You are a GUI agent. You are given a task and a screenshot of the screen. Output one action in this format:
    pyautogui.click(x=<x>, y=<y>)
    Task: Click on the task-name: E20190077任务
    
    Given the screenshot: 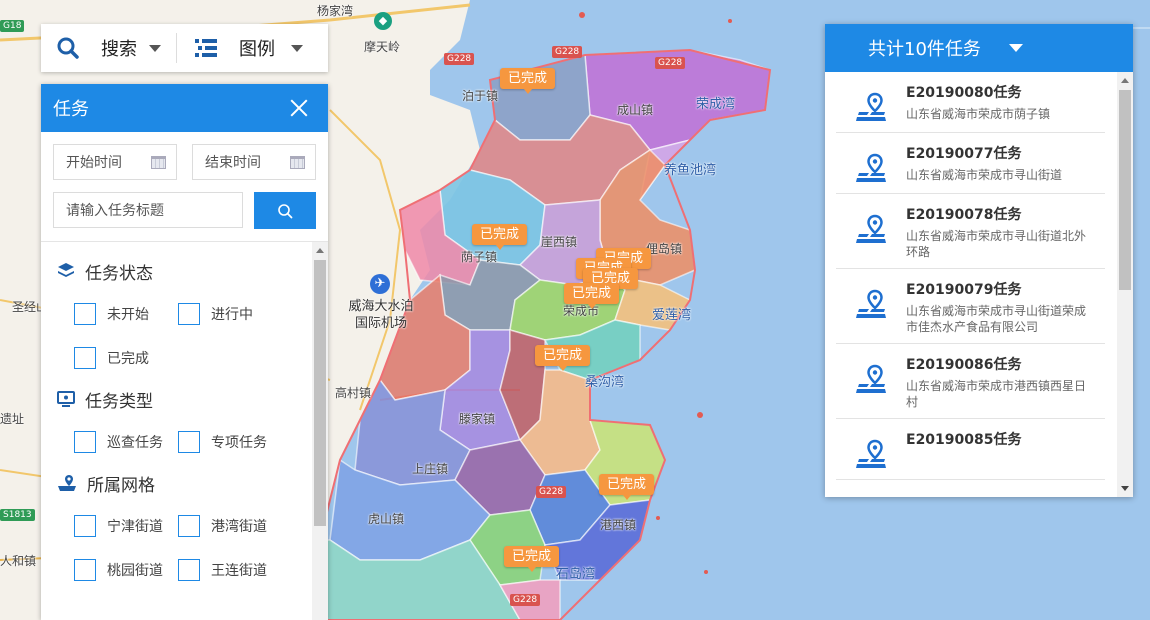 What is the action you would take?
    pyautogui.click(x=964, y=154)
    